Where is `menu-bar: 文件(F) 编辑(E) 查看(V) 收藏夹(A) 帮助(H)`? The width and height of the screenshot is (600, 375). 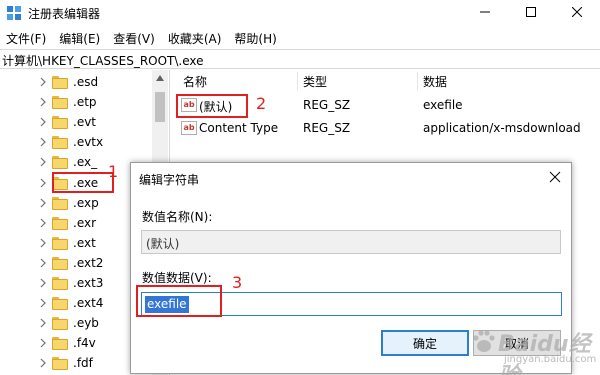 menu-bar: 文件(F) 编辑(E) 查看(V) 收藏夹(A) 帮助(H) is located at coordinates (300, 38).